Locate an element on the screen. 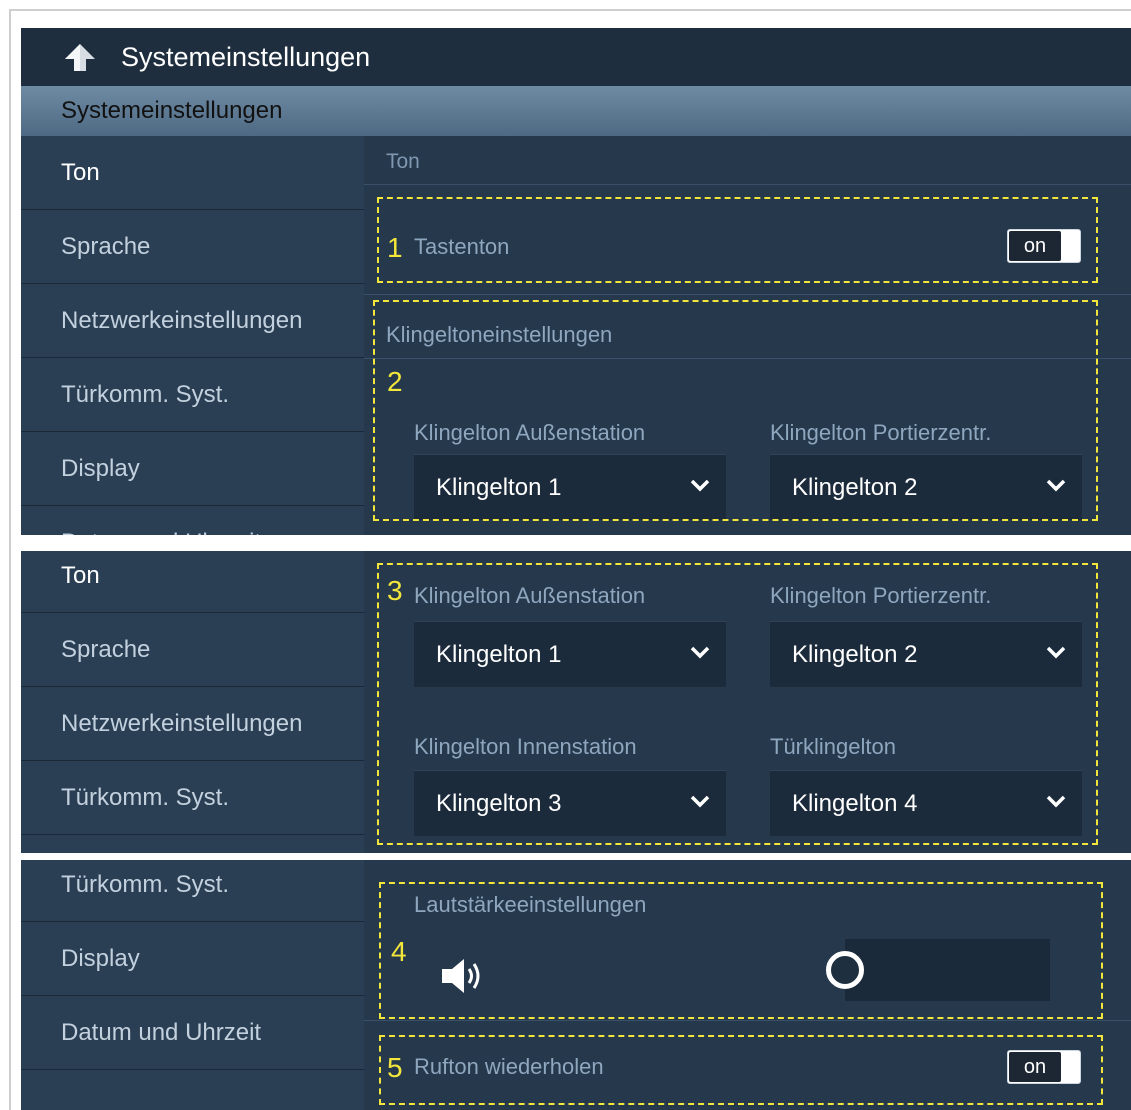 This screenshot has height=1110, width=1131. marker-3: 3 is located at coordinates (395, 590).